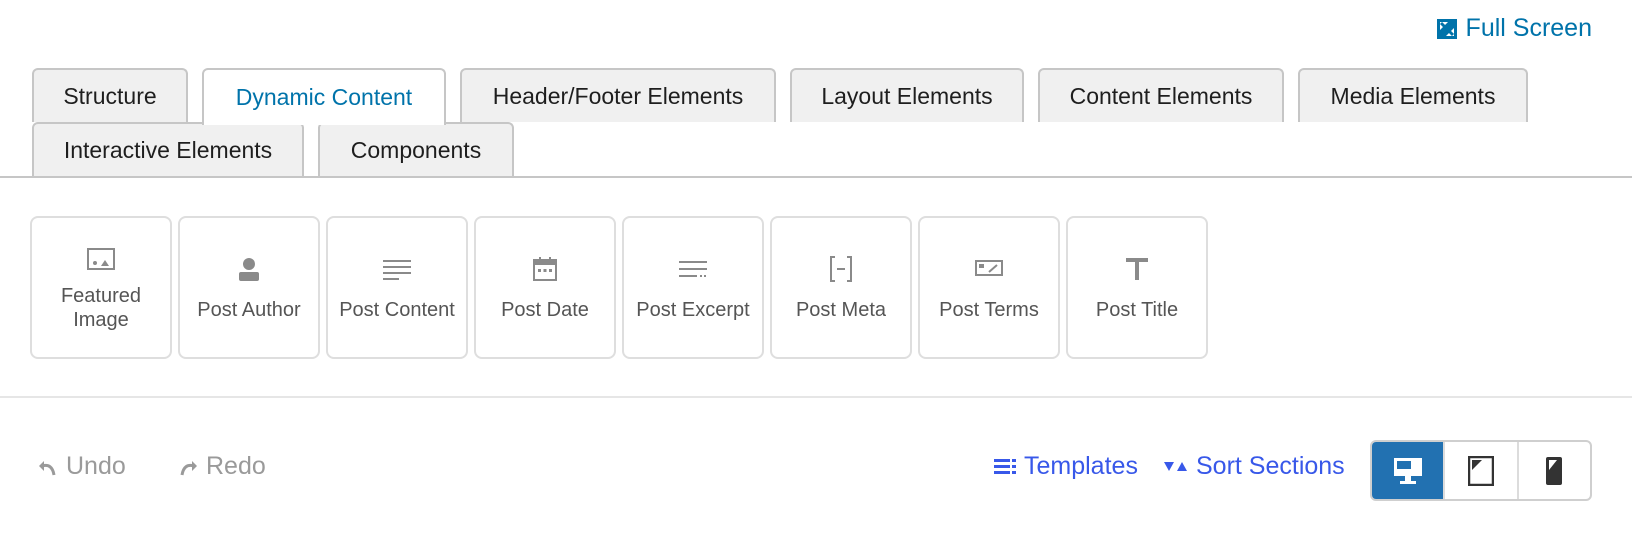  I want to click on post-author-icon, so click(249, 269).